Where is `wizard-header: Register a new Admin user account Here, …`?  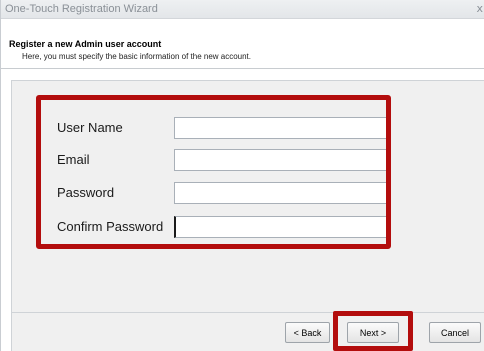
wizard-header: Register a new Admin user account Here, … is located at coordinates (242, 44).